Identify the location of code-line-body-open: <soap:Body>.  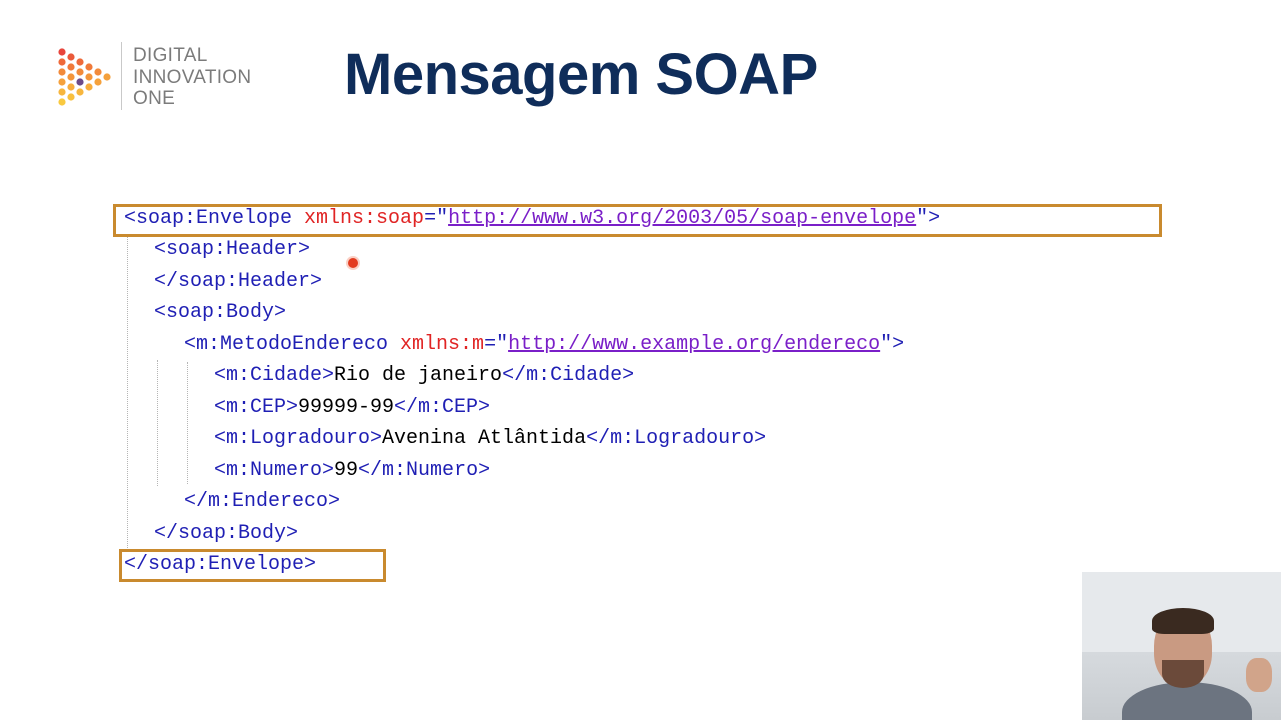
(220, 313).